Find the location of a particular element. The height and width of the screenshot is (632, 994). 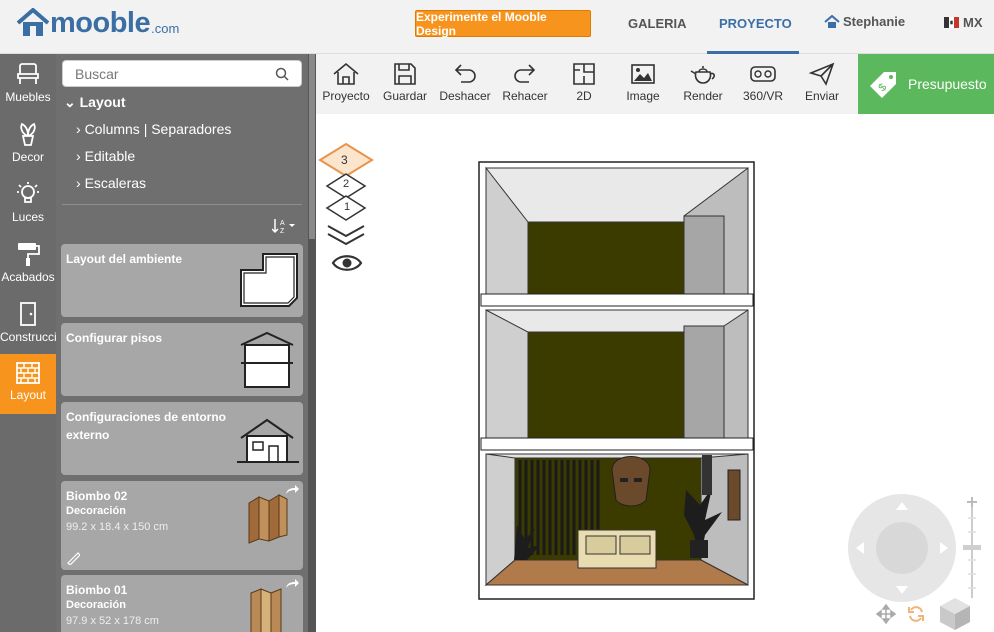

user-menu: Stephanie is located at coordinates (864, 21).